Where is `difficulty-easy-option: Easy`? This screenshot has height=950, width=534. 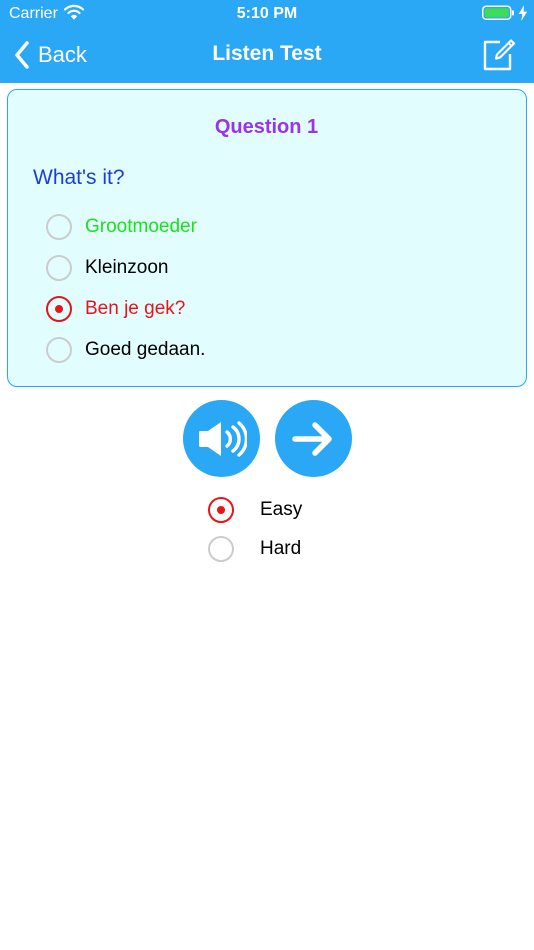 difficulty-easy-option: Easy is located at coordinates (255, 510).